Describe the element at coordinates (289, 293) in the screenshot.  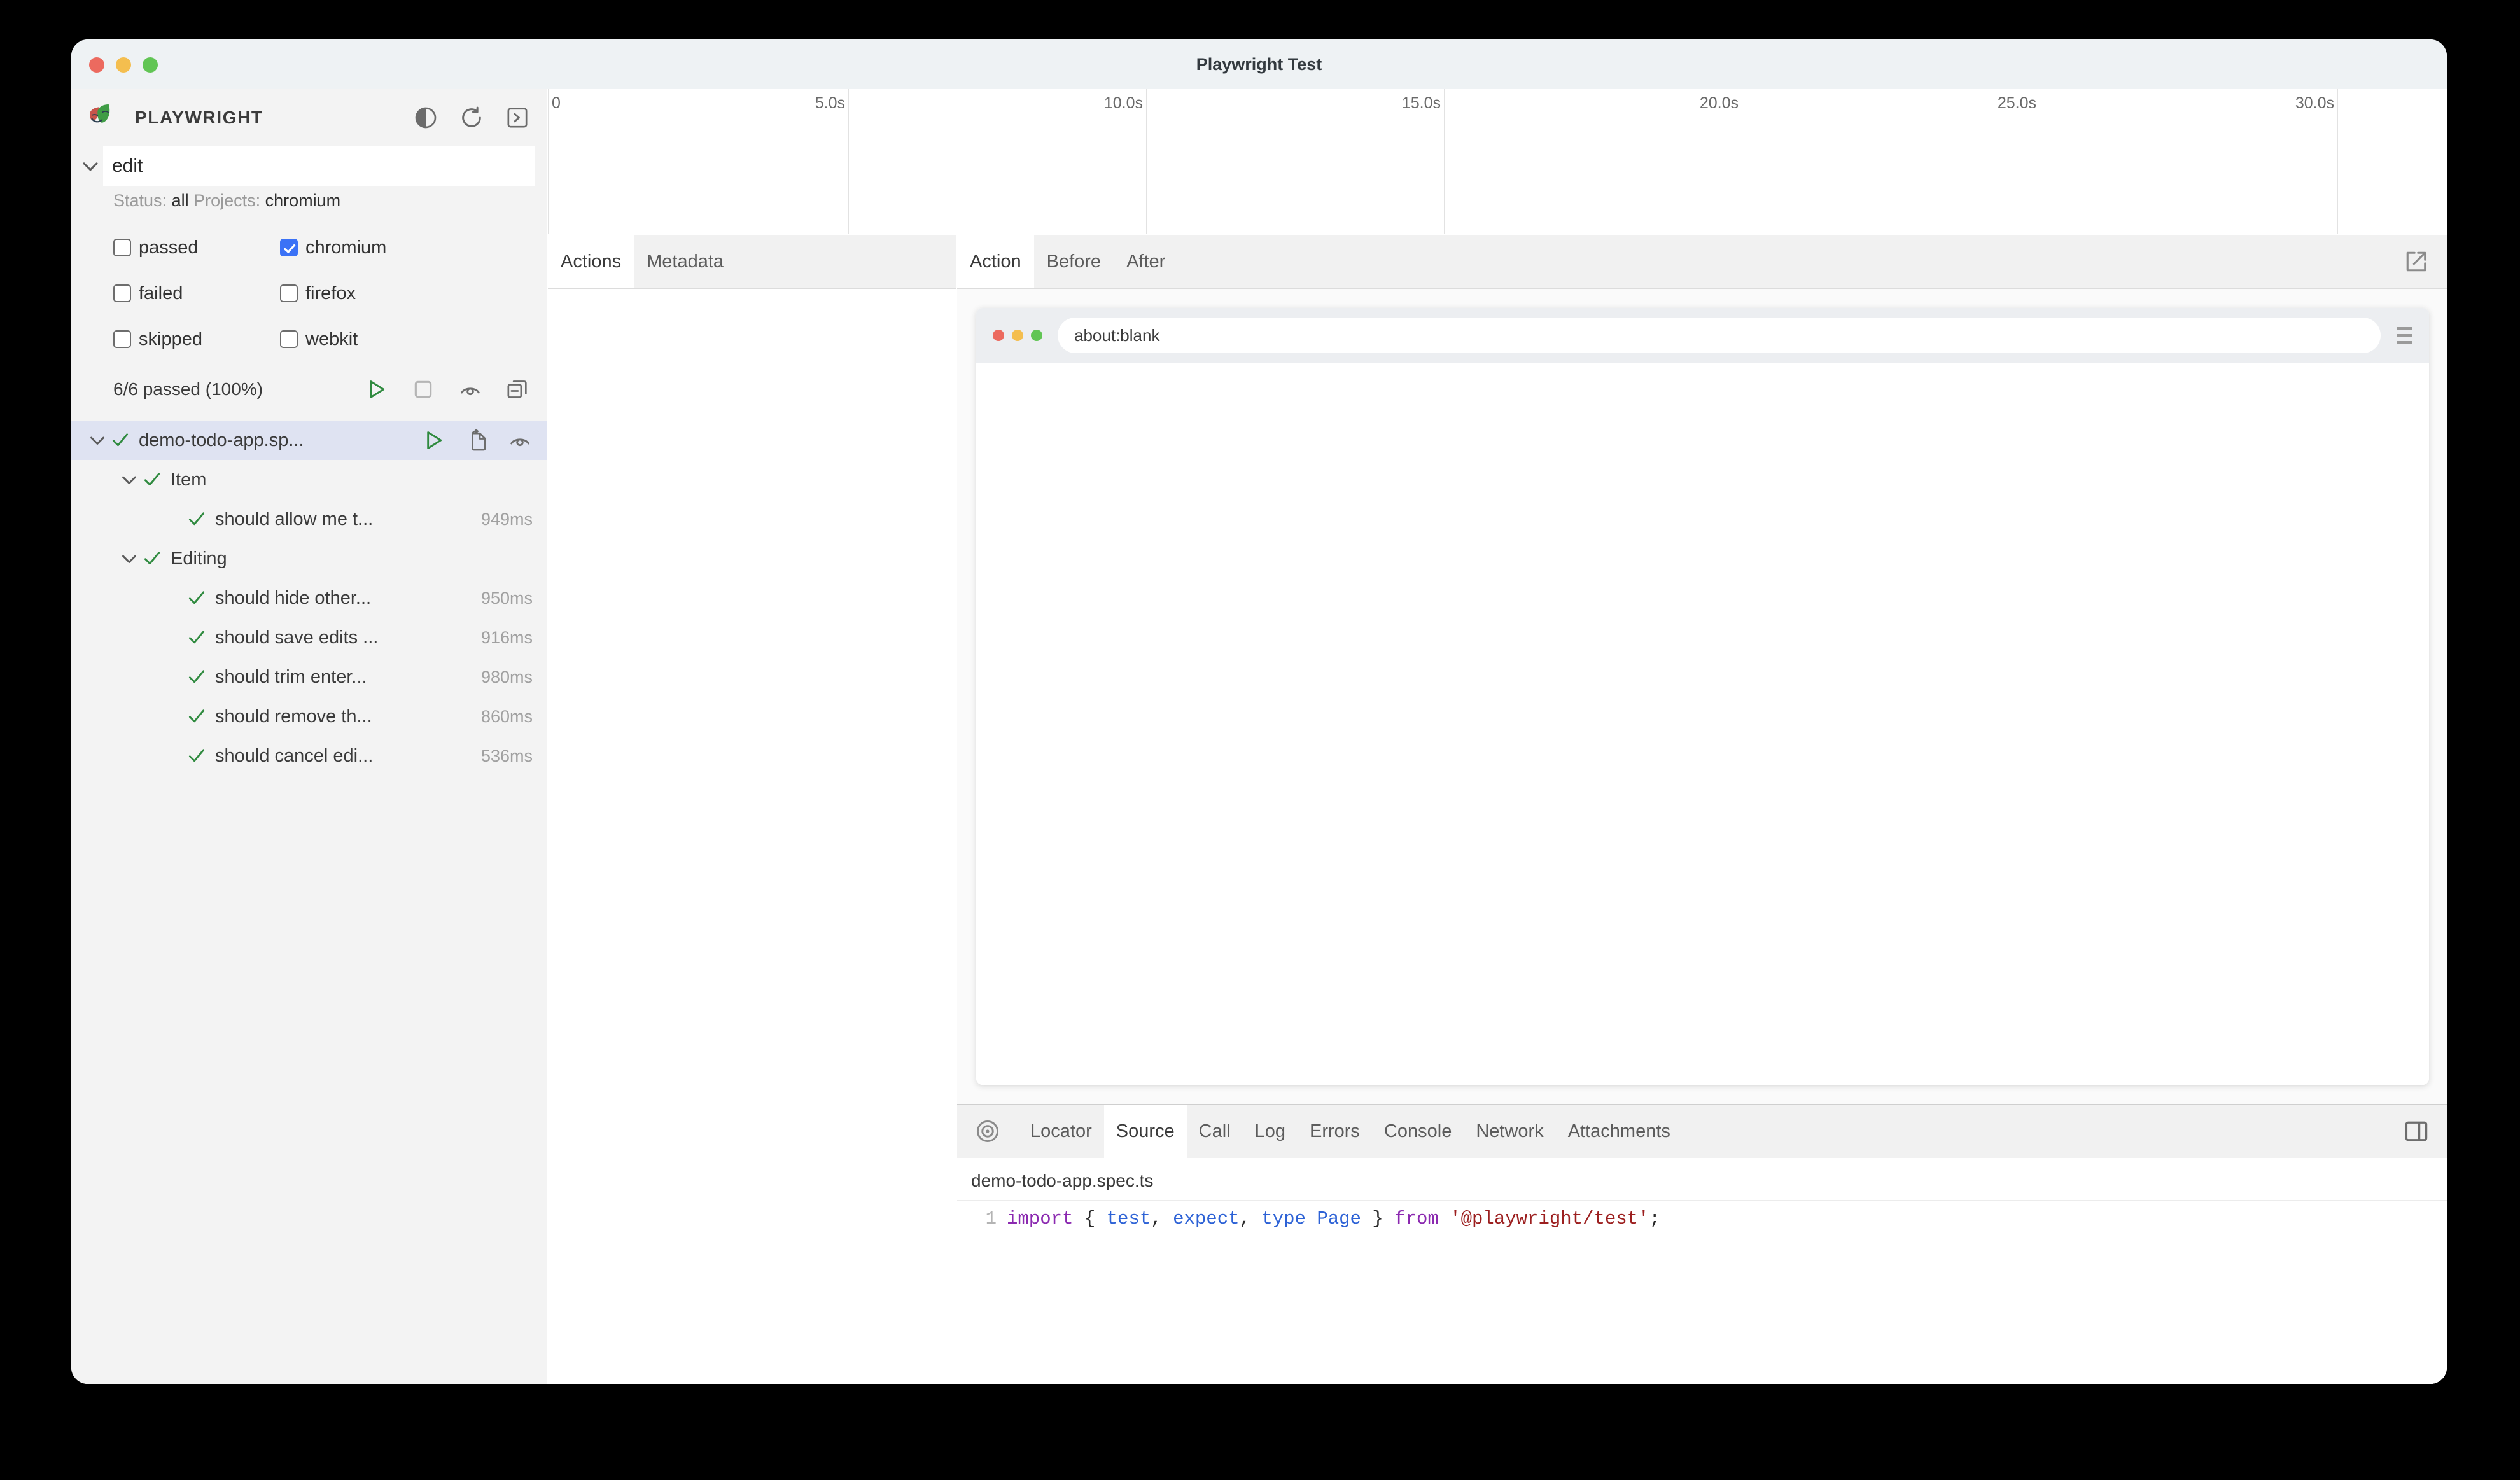
I see `checkbox-firefox` at that location.